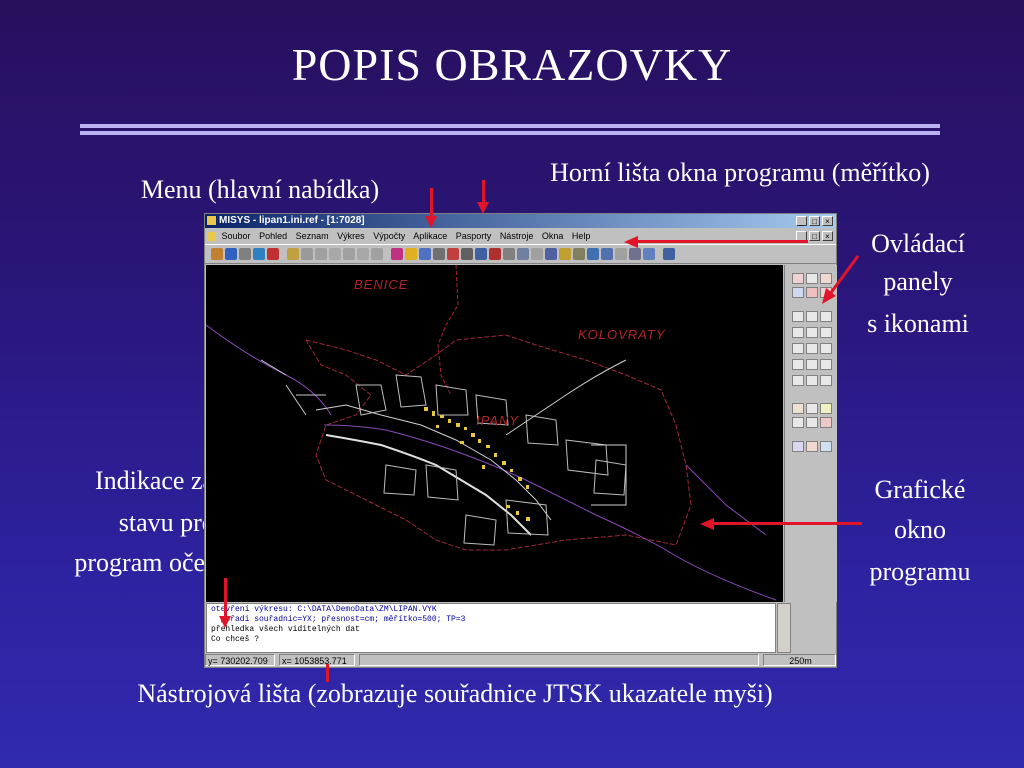  Describe the element at coordinates (798, 316) in the screenshot. I see `panel-layer-1-icon` at that location.